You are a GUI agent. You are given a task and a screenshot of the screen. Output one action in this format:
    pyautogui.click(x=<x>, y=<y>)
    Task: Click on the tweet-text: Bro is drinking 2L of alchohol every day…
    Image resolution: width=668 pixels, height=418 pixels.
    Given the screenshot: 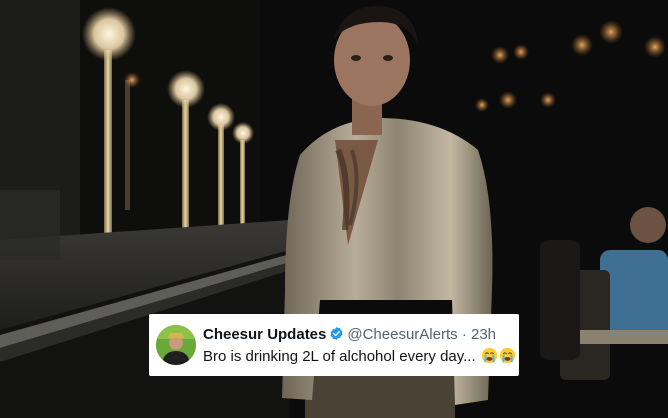 What is the action you would take?
    pyautogui.click(x=359, y=356)
    